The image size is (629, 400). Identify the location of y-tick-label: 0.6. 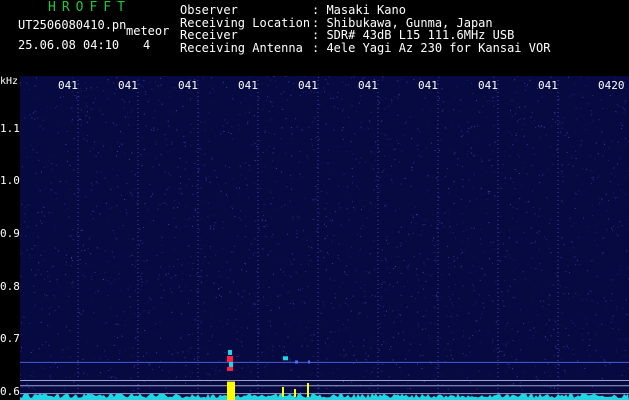
(10, 392).